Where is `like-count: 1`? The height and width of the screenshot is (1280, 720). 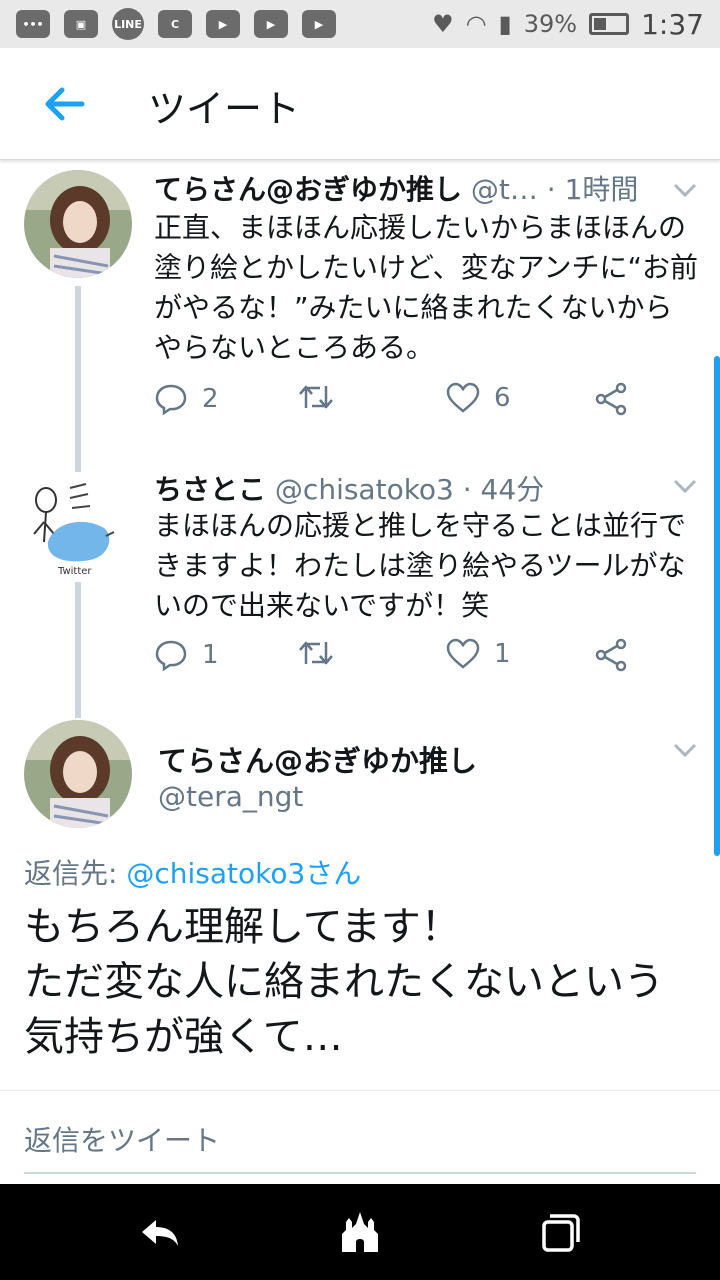
like-count: 1 is located at coordinates (502, 654).